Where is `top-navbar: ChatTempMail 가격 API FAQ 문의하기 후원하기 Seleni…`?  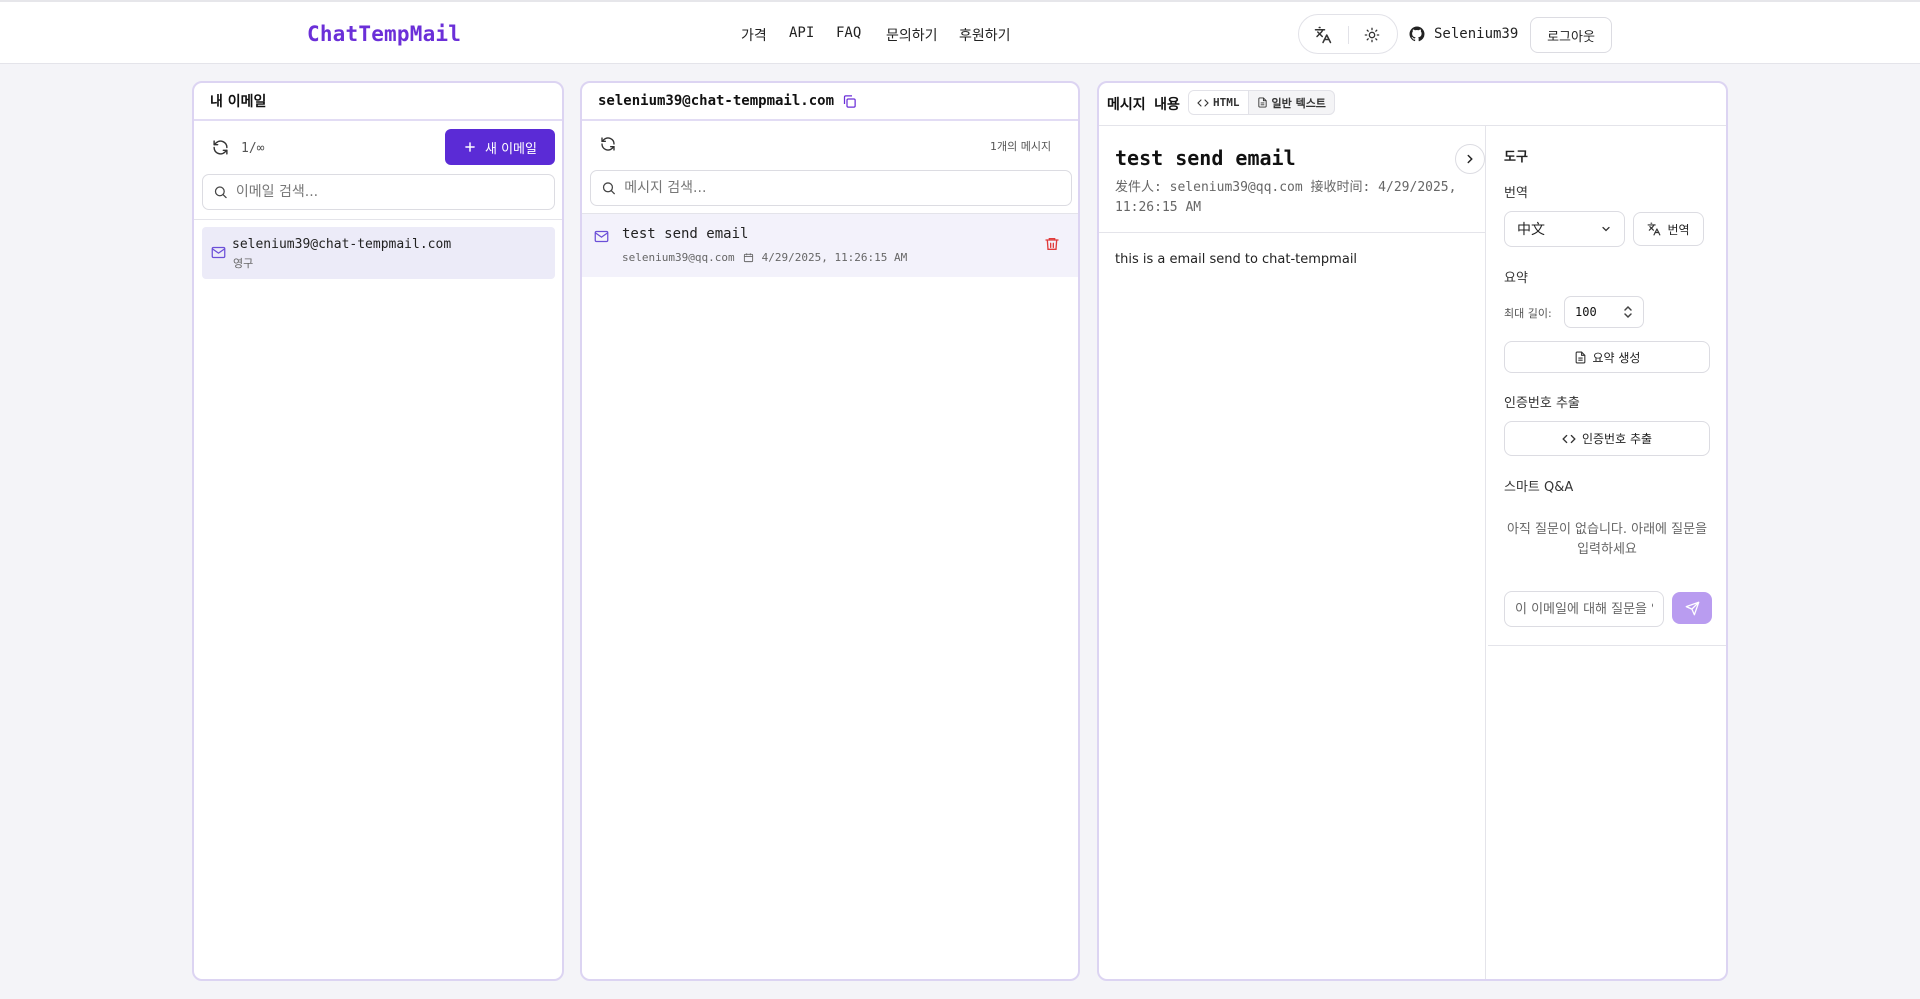 top-navbar: ChatTempMail 가격 API FAQ 문의하기 후원하기 Seleni… is located at coordinates (960, 32).